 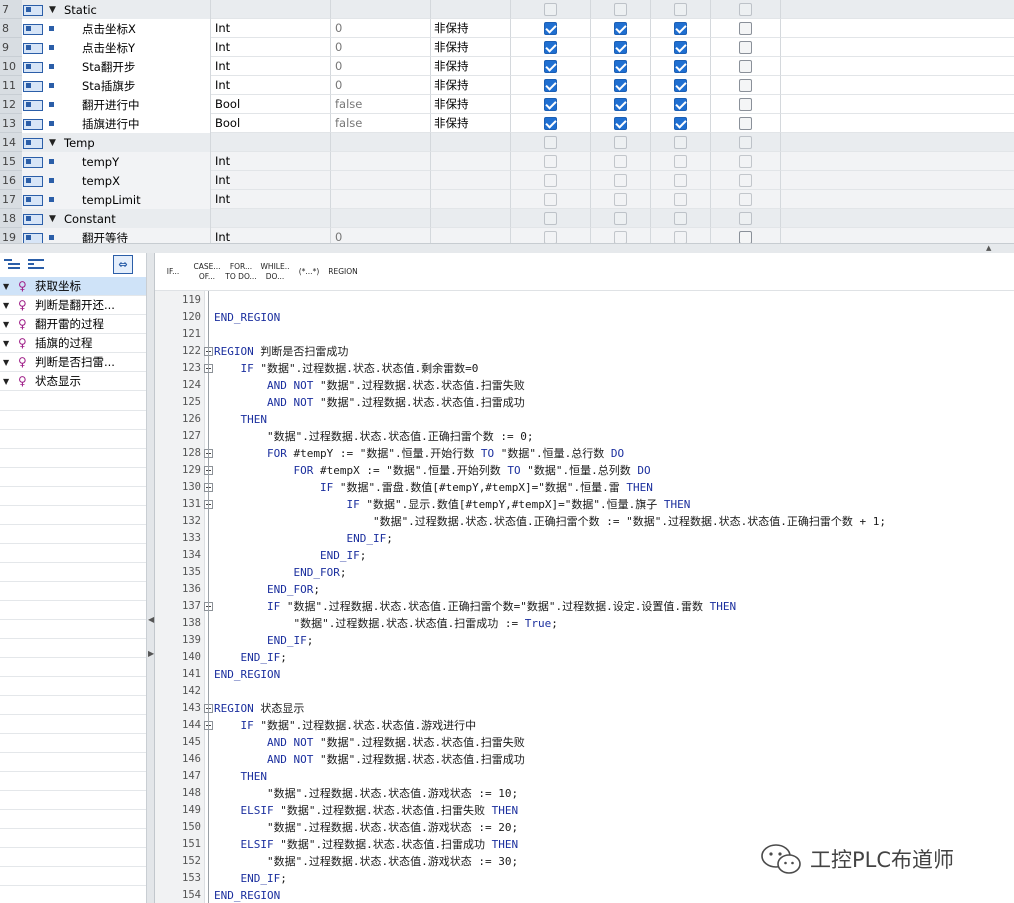 What do you see at coordinates (584, 402) in the screenshot?
I see `code-line: 125 AND NOT "数据".过程数据.状态.状态值.扫雷成功` at bounding box center [584, 402].